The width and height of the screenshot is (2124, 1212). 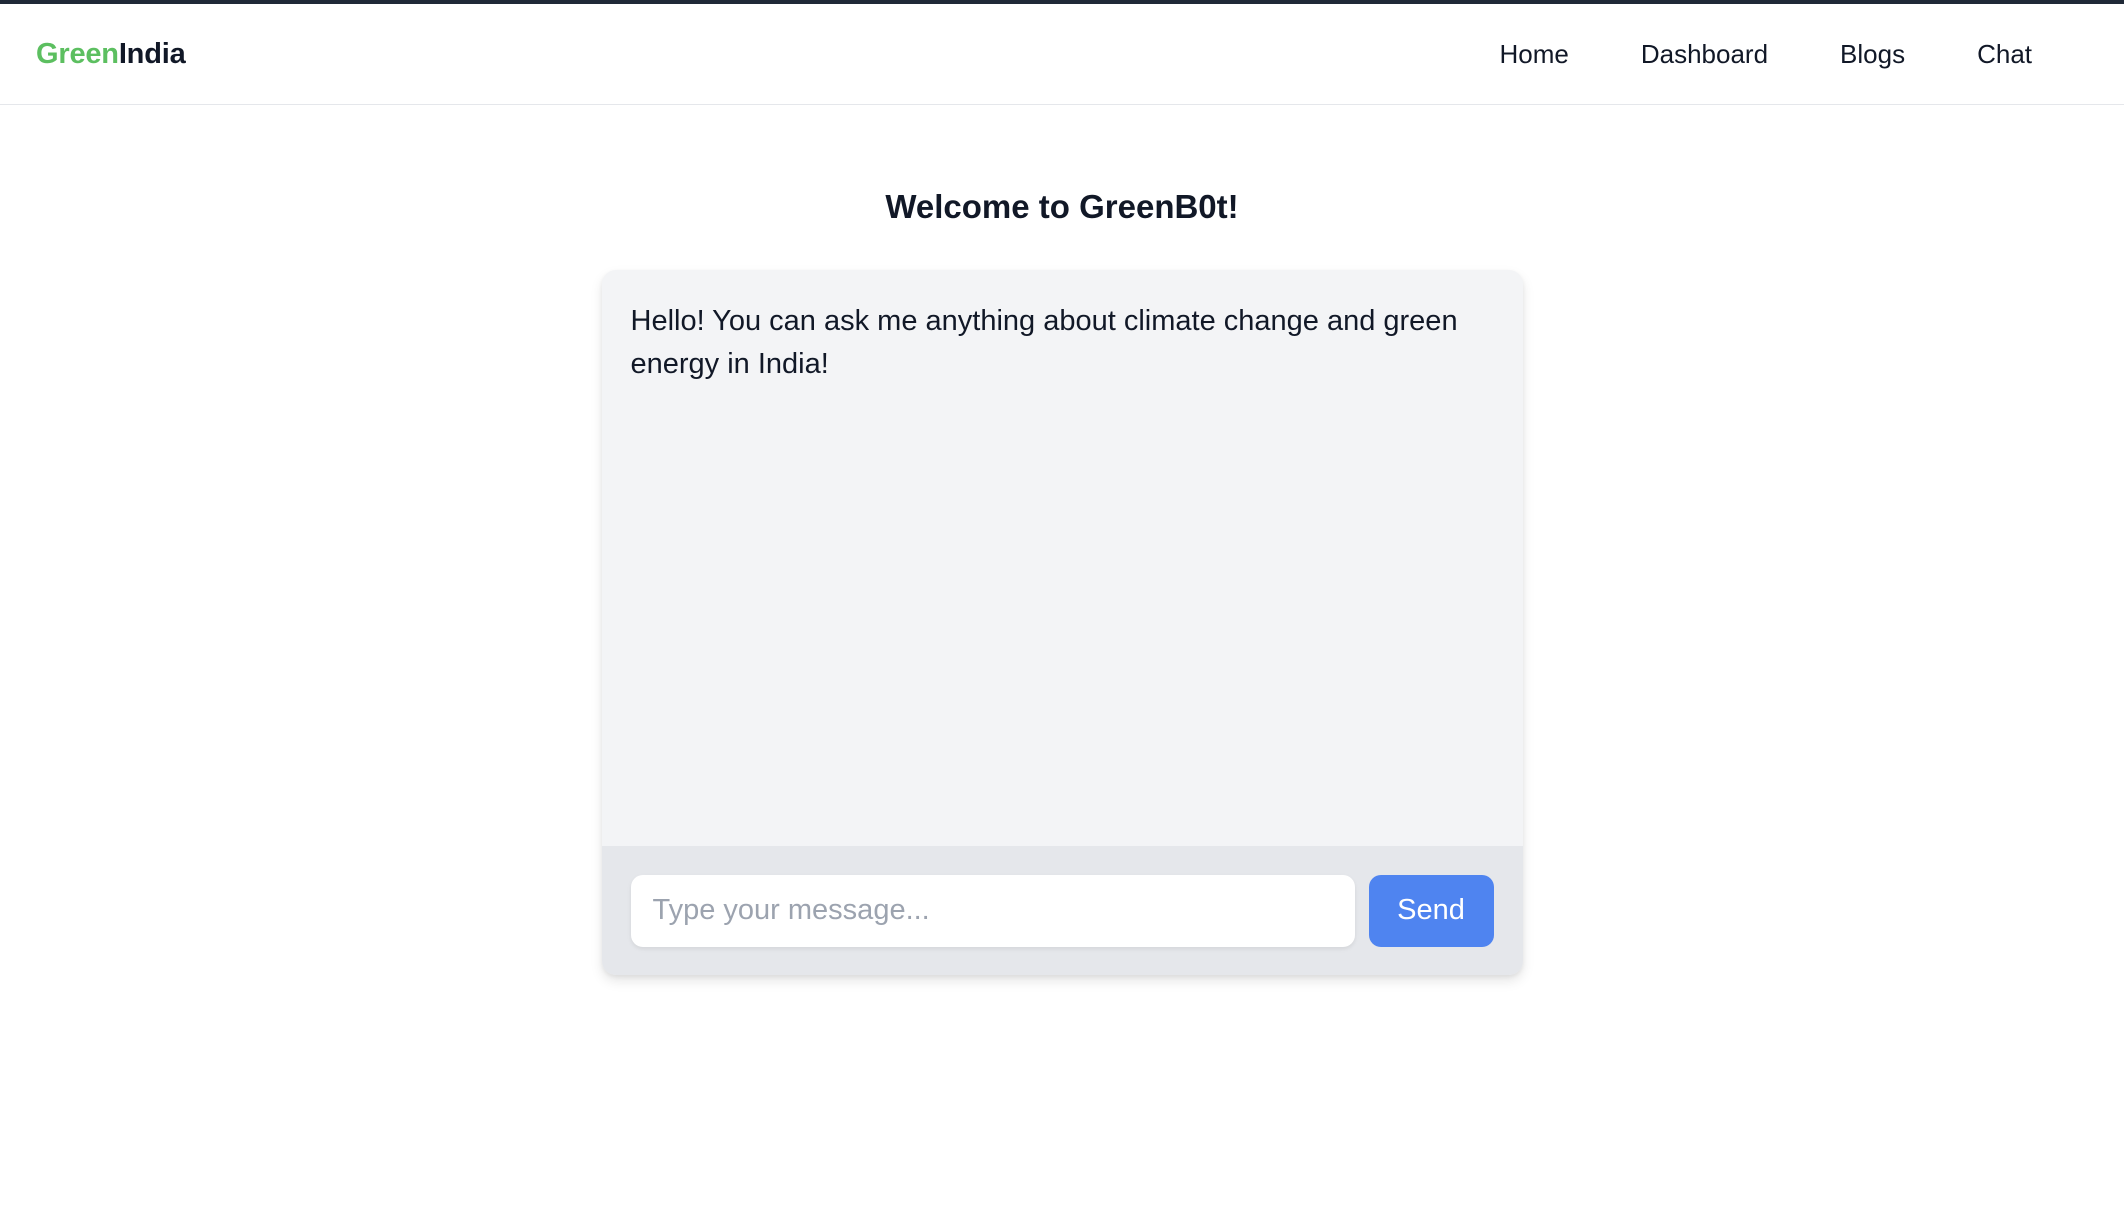 What do you see at coordinates (152, 53) in the screenshot?
I see `logo-india-text: India` at bounding box center [152, 53].